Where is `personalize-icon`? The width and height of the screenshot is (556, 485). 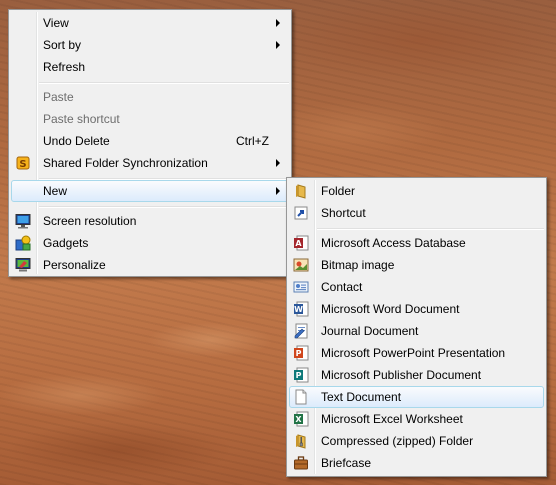
personalize-icon is located at coordinates (23, 265).